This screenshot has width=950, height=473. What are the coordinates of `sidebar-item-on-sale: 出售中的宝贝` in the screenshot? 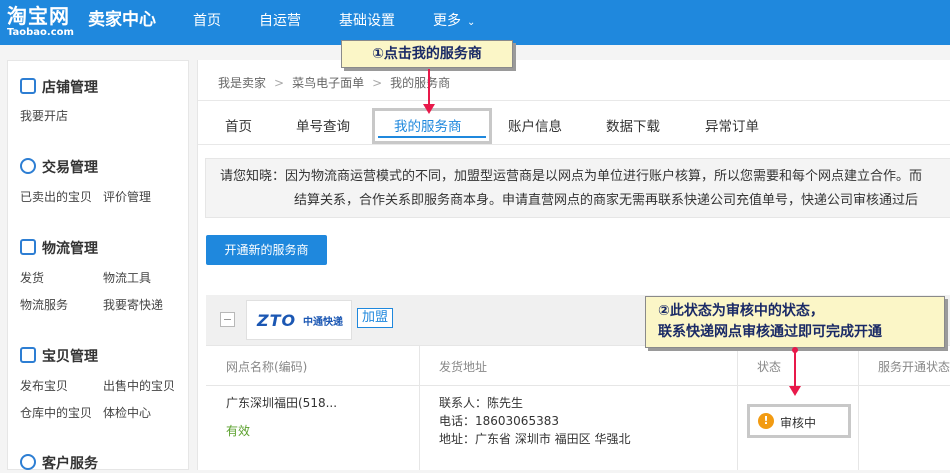 It's located at (139, 386).